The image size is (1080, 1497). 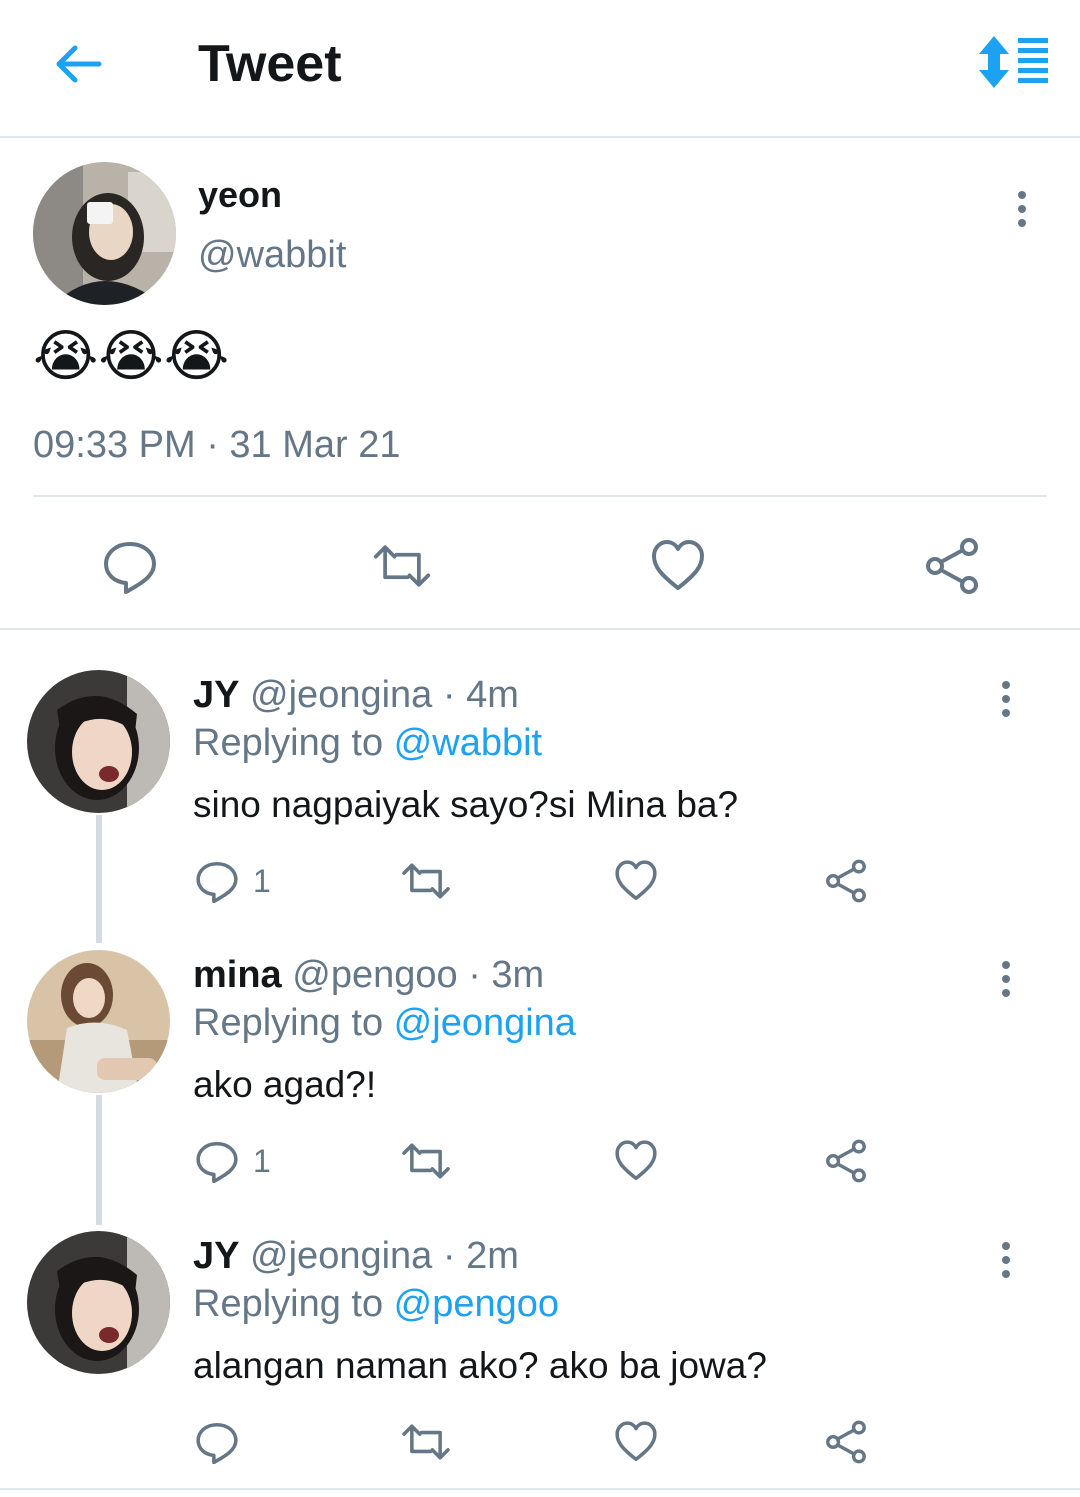 I want to click on replying-to: Replying to @jeongina, so click(x=384, y=1023).